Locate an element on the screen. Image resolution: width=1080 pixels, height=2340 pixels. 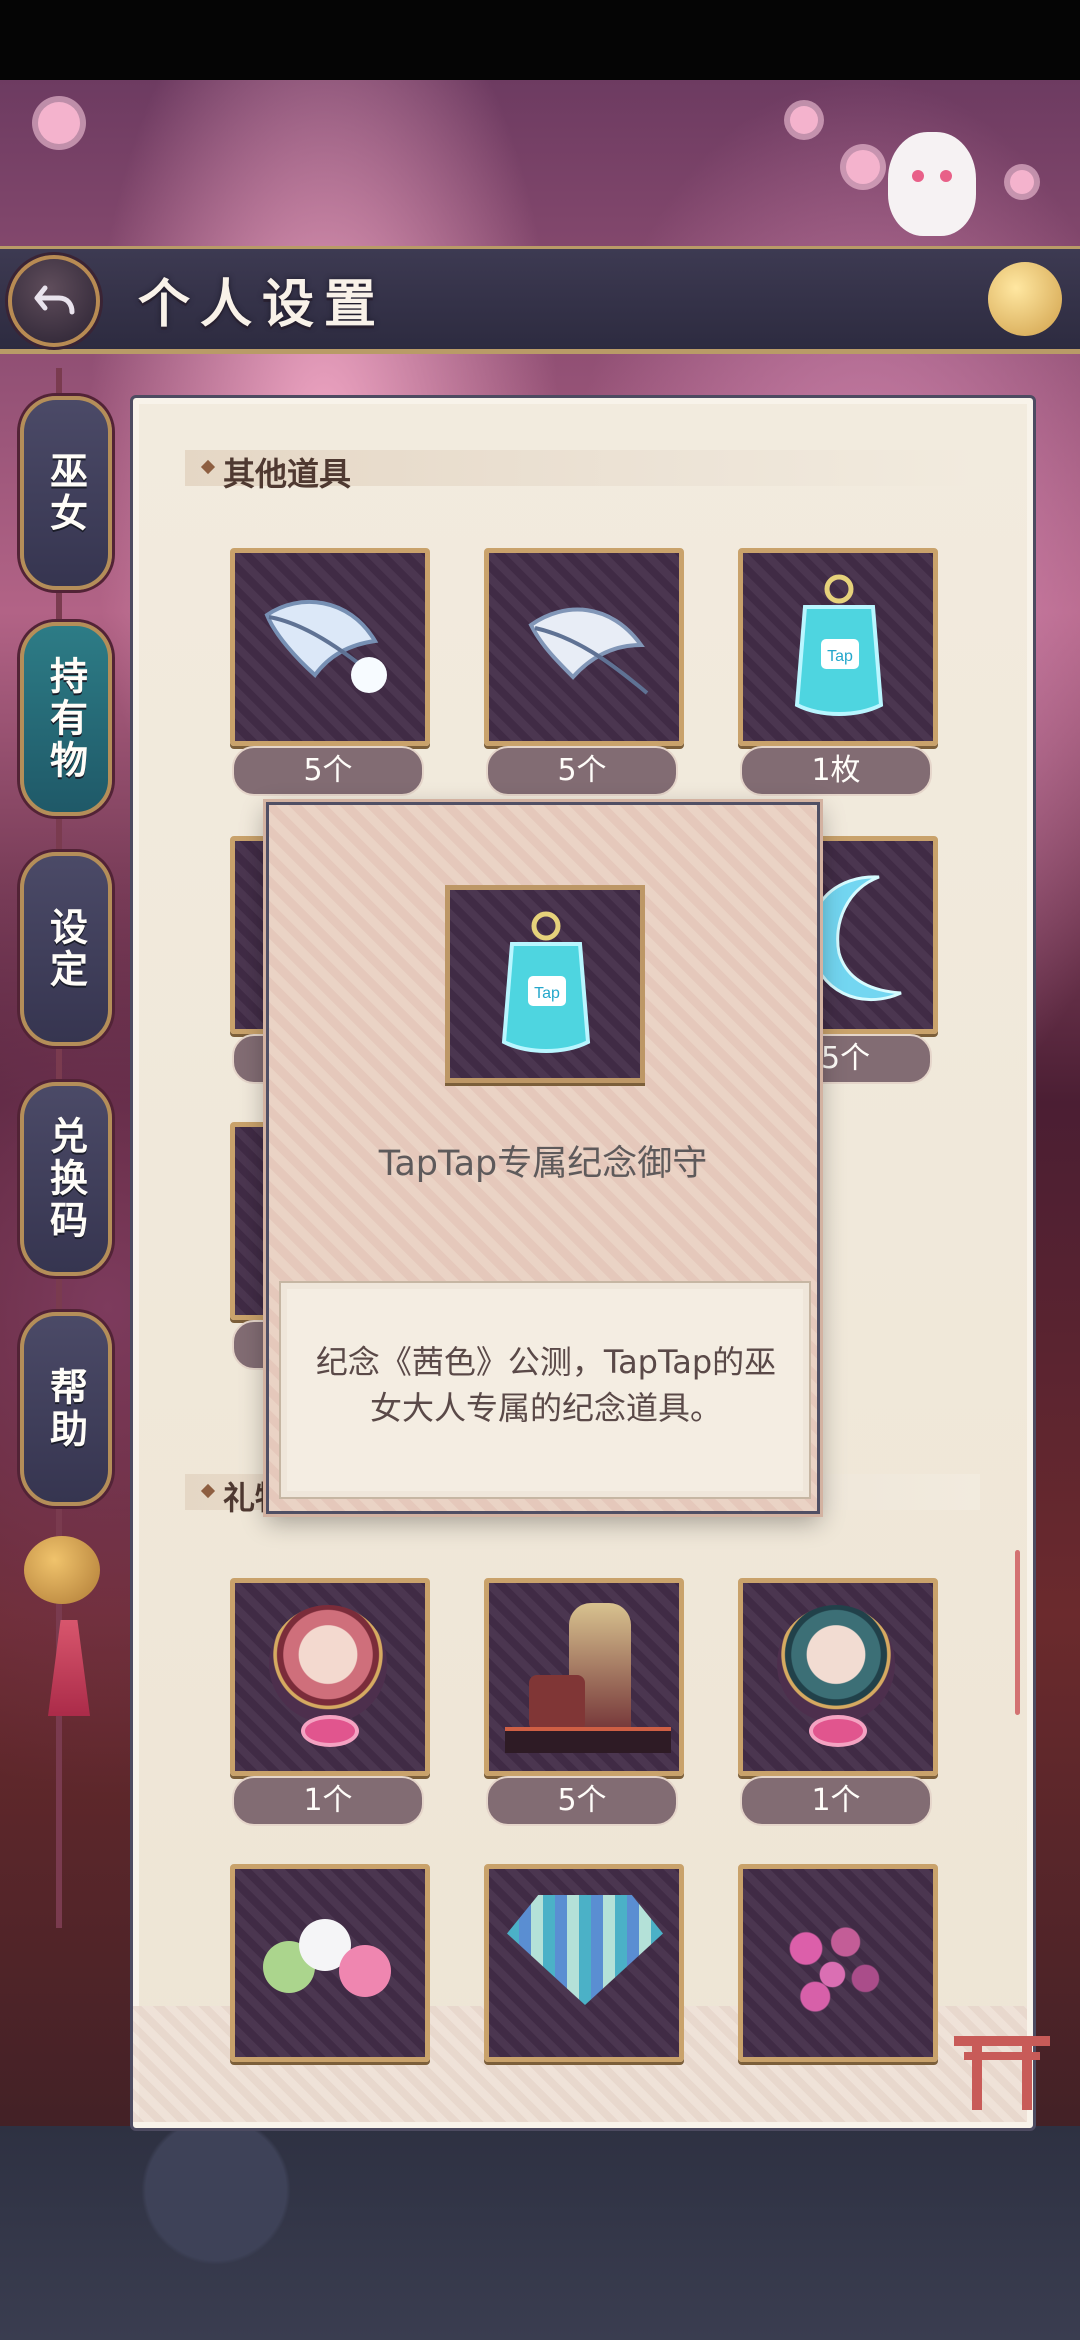
page-title: 个人设置 is located at coordinates (262, 304).